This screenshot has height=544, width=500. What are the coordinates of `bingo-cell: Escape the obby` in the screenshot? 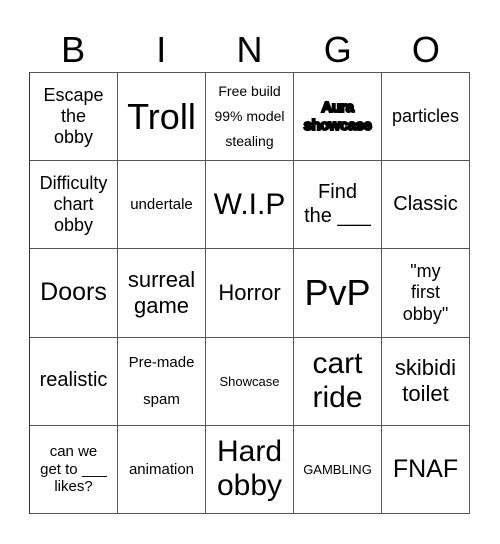 It's located at (74, 117).